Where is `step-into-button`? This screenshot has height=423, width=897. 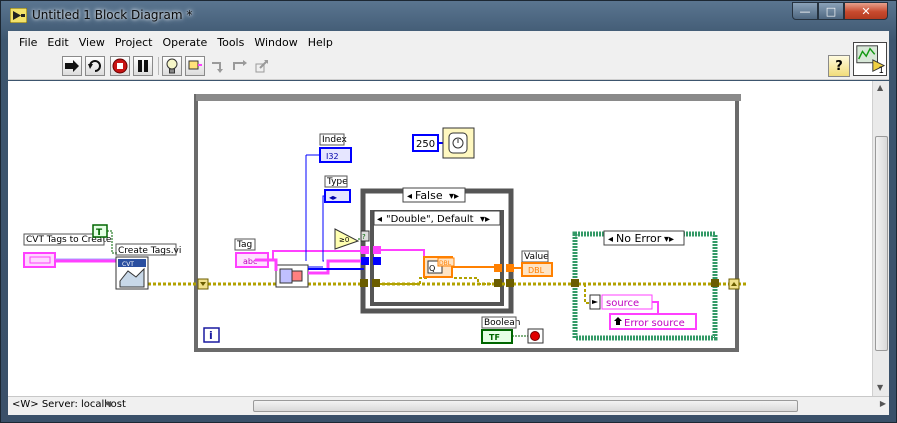
step-into-button is located at coordinates (218, 66).